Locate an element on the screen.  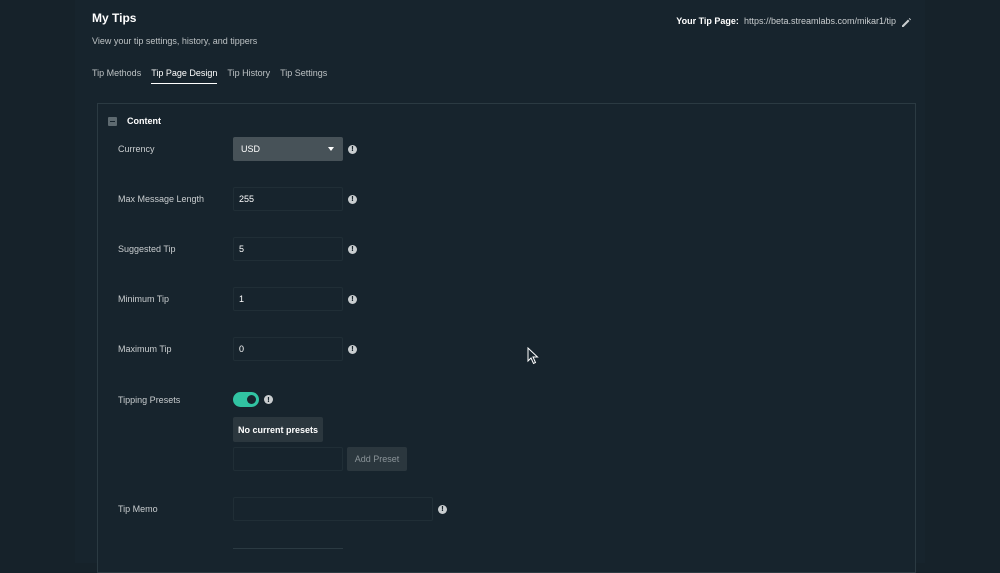
tab-tip-page-design: Tip Page Design is located at coordinates (184, 76).